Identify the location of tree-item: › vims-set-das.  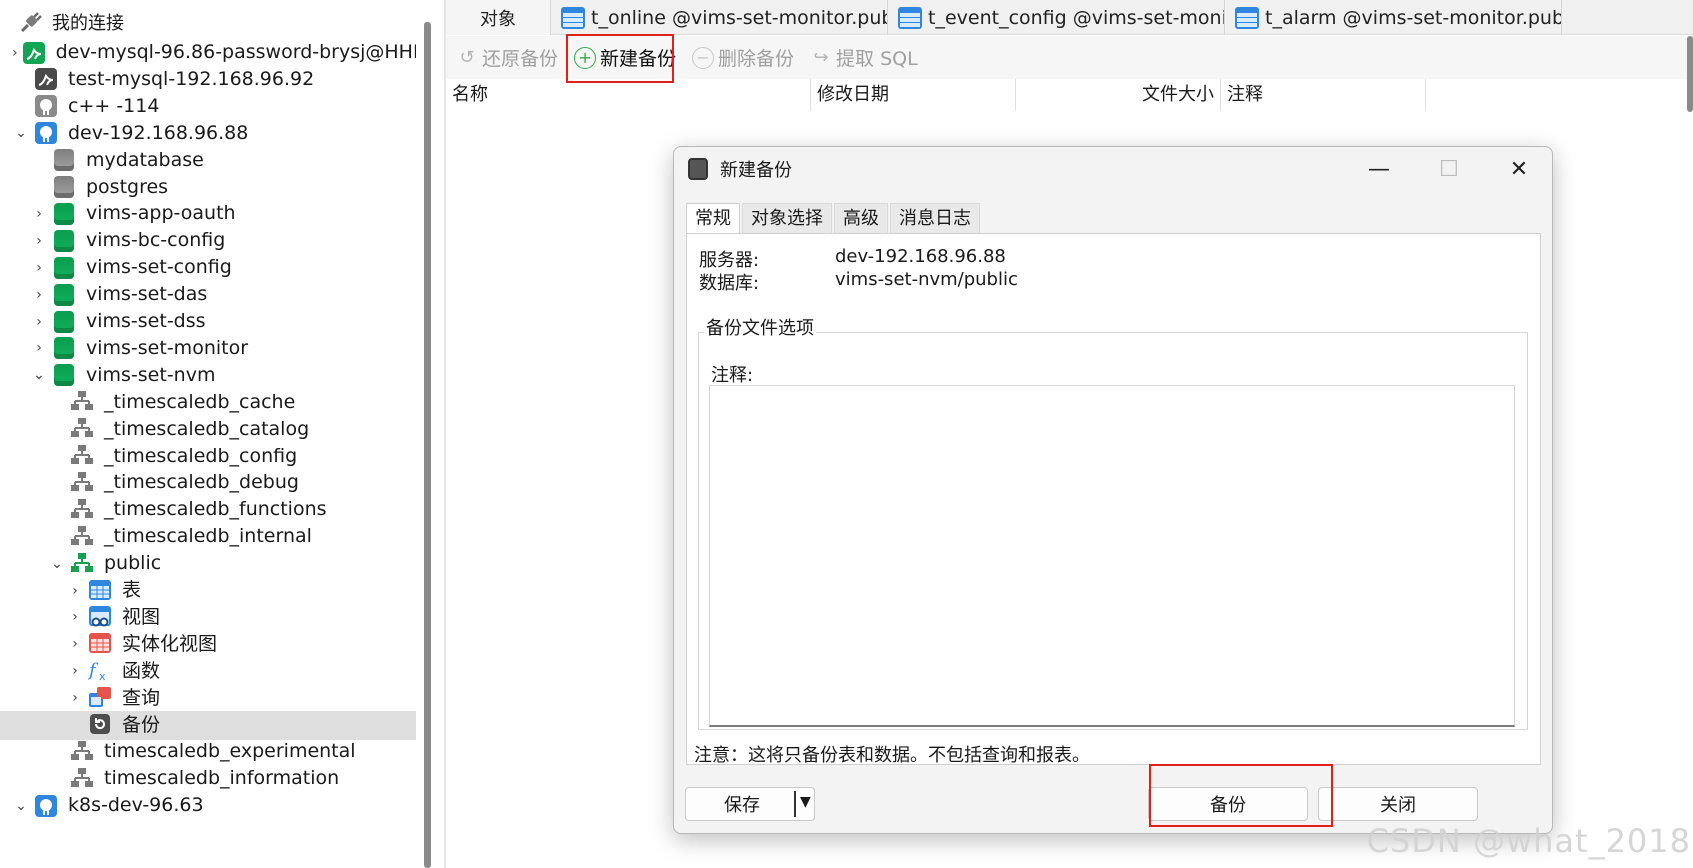
(208, 294).